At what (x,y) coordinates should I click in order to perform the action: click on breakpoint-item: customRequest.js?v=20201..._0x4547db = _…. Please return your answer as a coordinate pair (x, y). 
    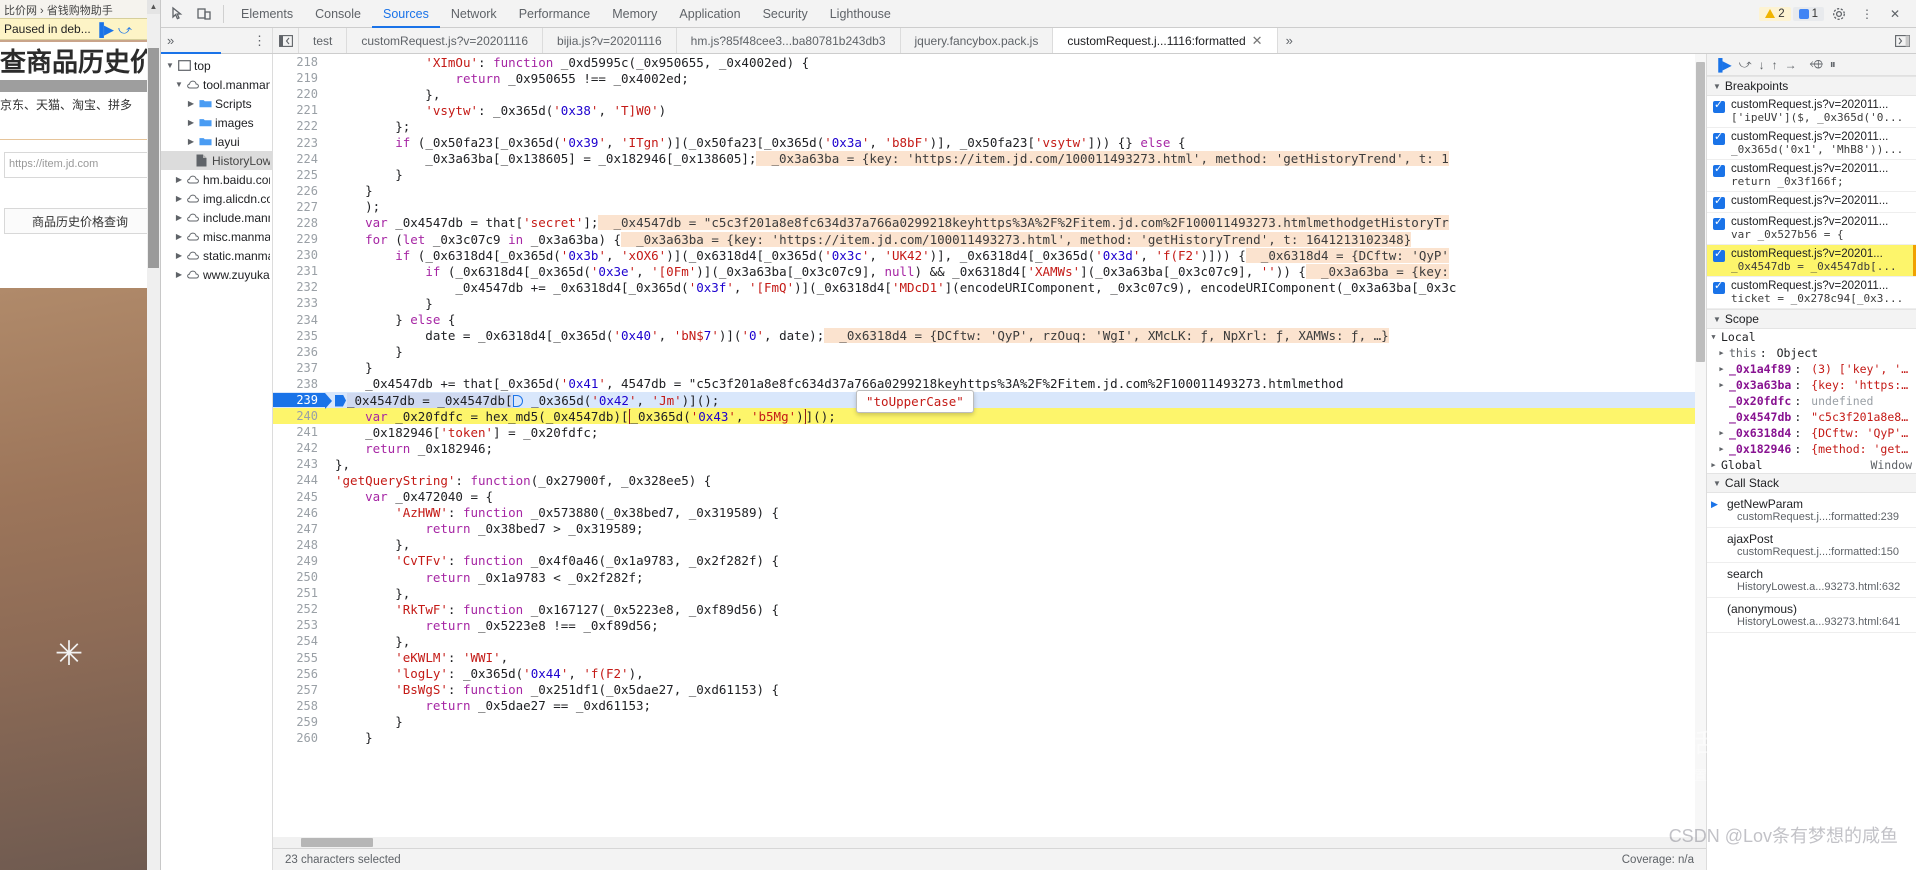
    Looking at the image, I should click on (1811, 261).